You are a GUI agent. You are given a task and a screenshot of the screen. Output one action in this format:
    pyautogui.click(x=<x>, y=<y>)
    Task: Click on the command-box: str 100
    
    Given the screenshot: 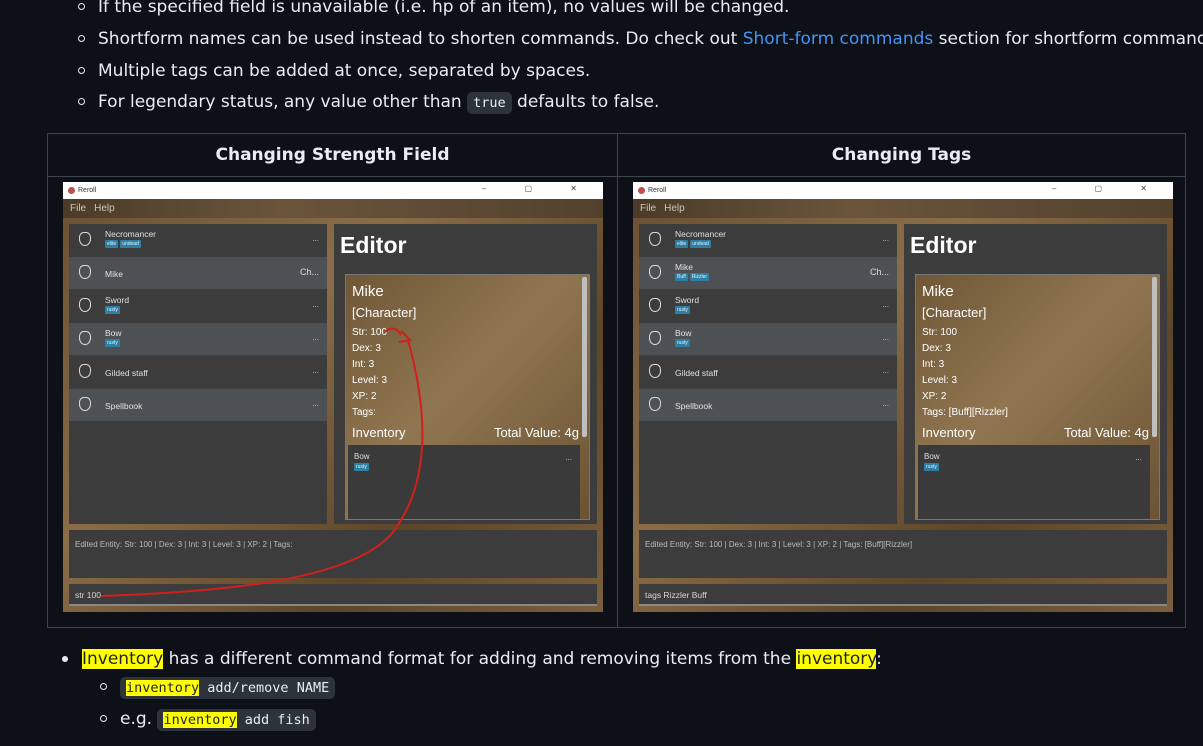 What is the action you would take?
    pyautogui.click(x=333, y=595)
    